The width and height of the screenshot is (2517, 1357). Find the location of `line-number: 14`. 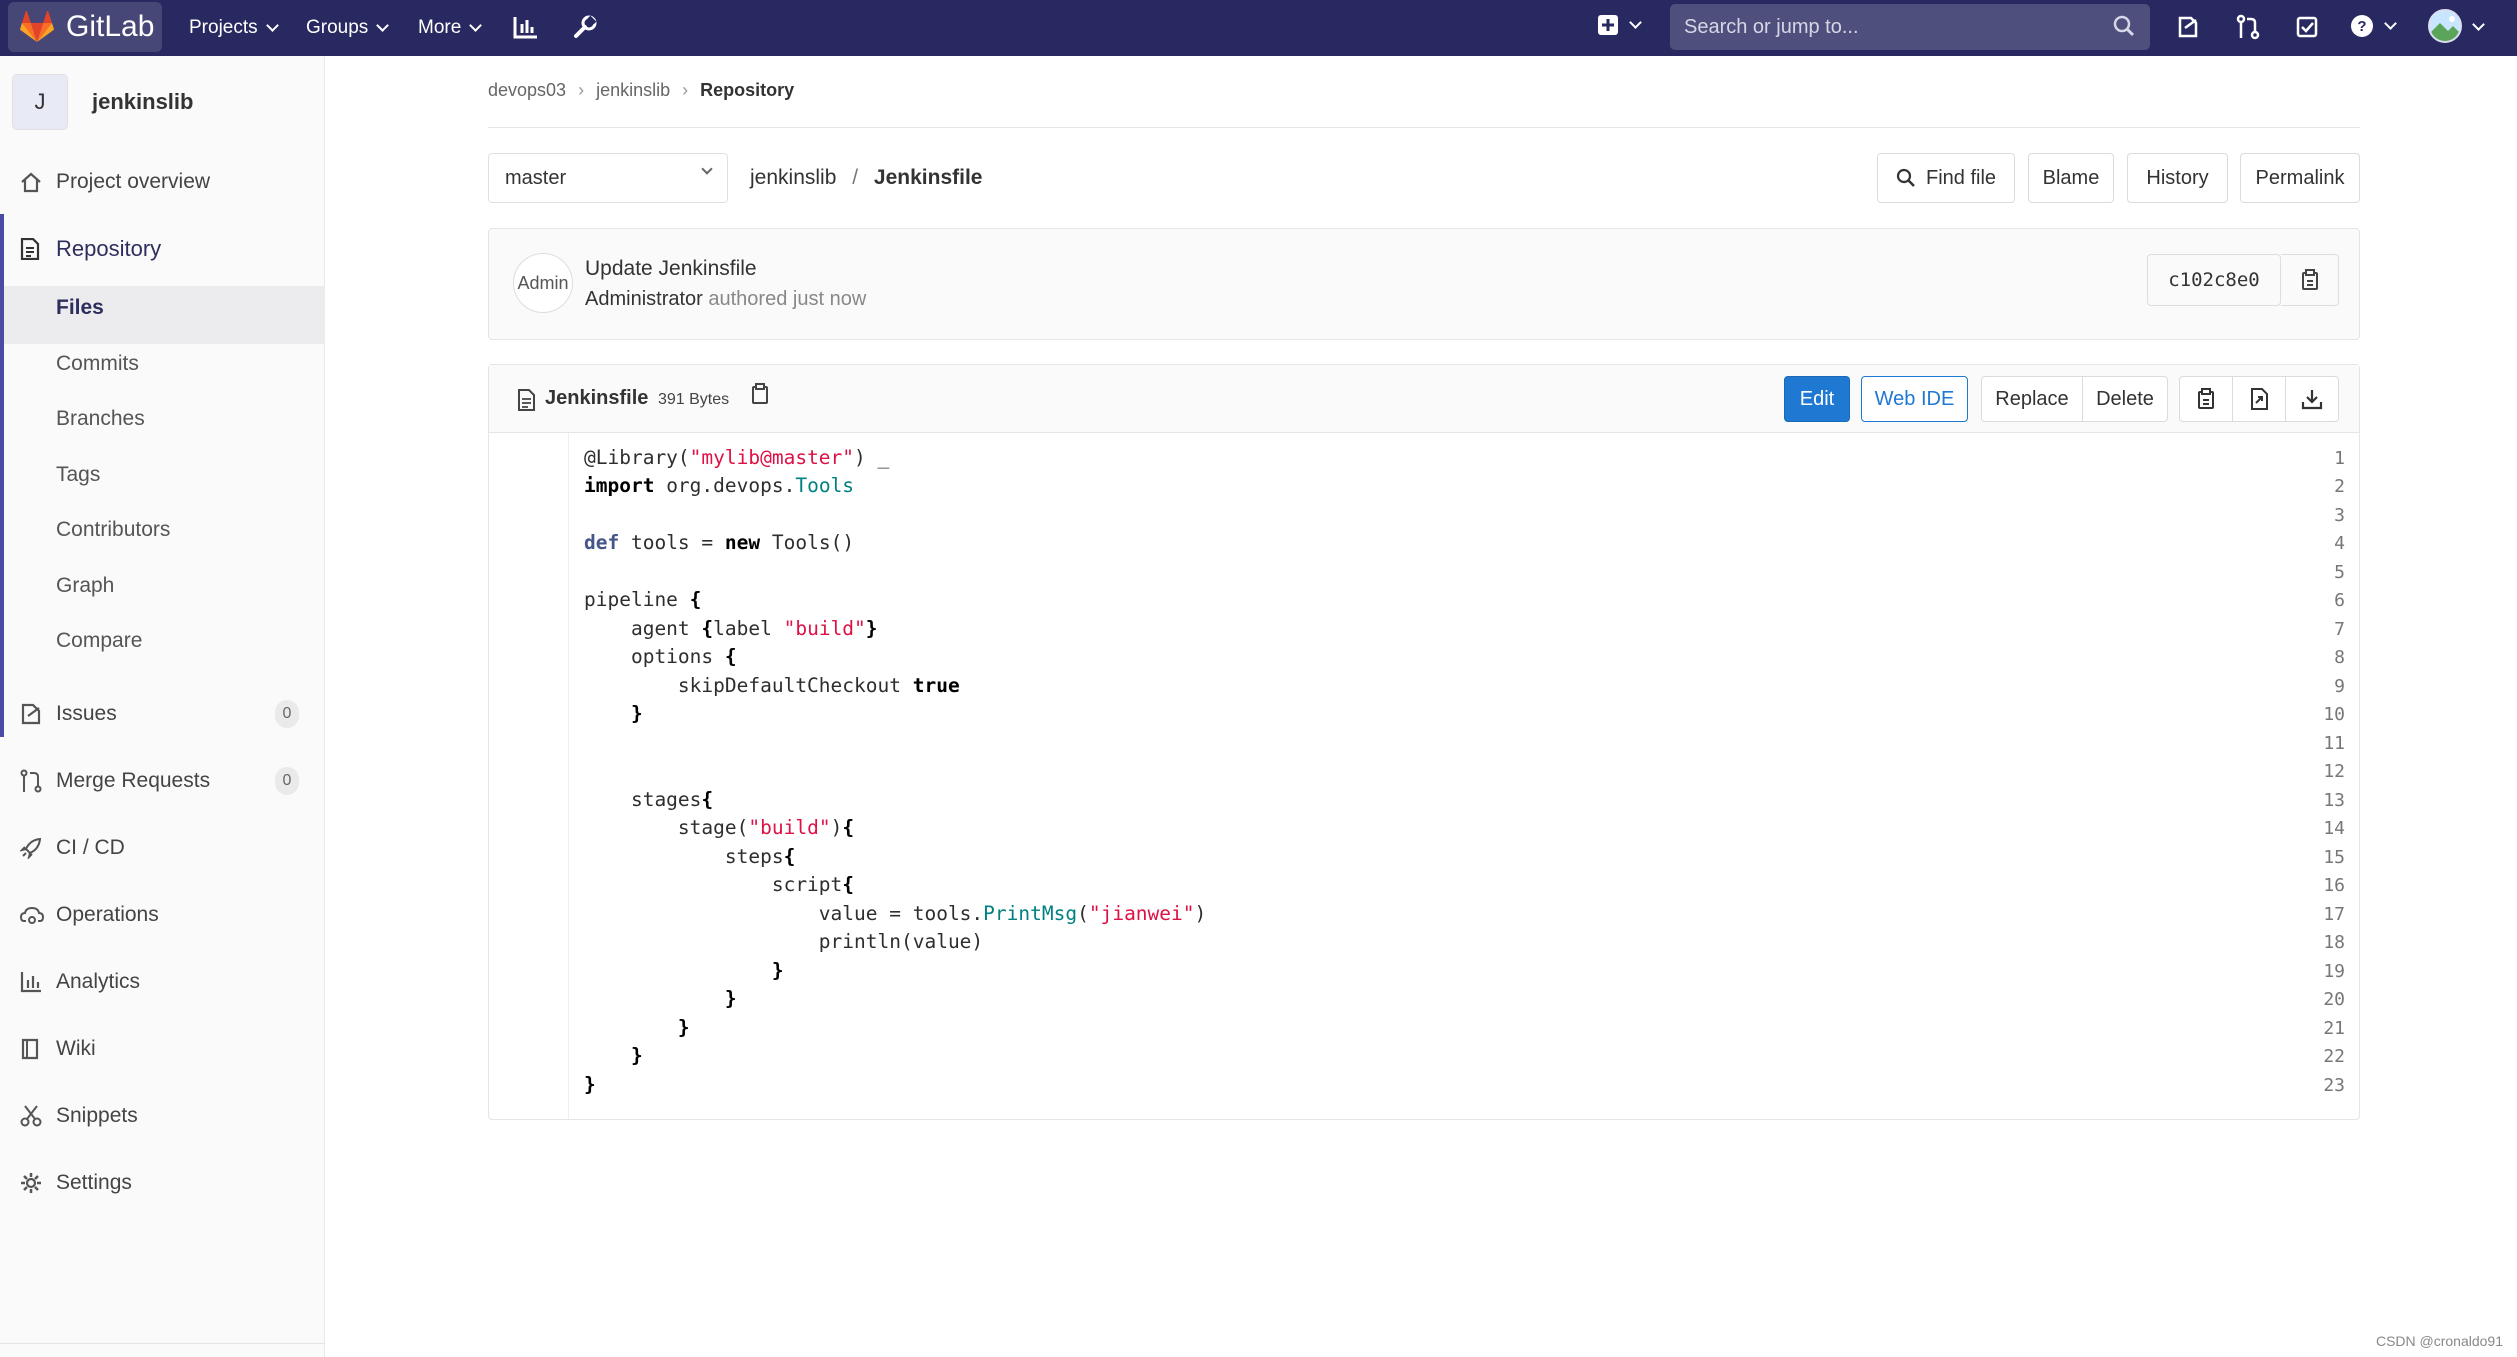

line-number: 14 is located at coordinates (2334, 828).